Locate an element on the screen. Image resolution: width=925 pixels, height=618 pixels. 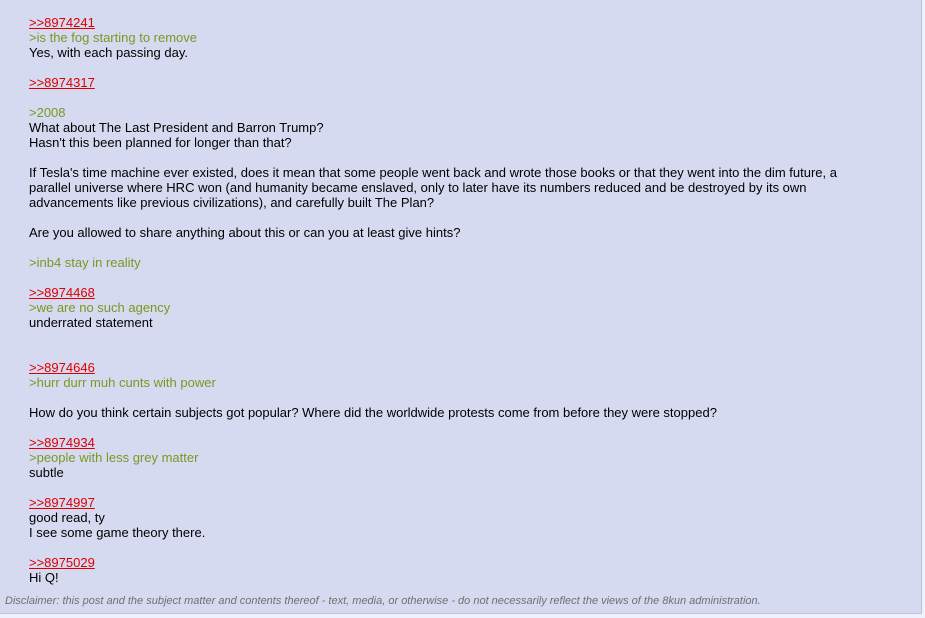
quote-link: >>8974934 is located at coordinates (459, 442).